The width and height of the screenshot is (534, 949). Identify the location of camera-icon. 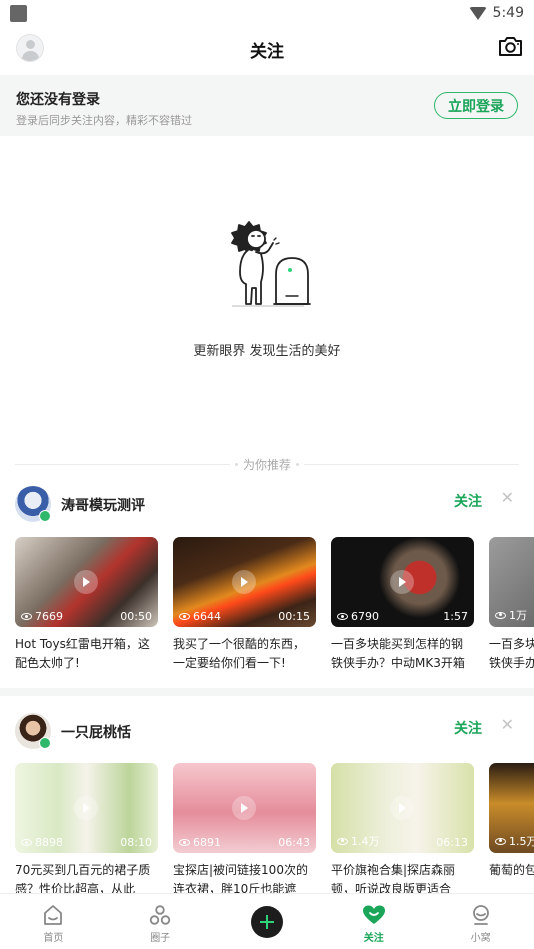
(510, 46).